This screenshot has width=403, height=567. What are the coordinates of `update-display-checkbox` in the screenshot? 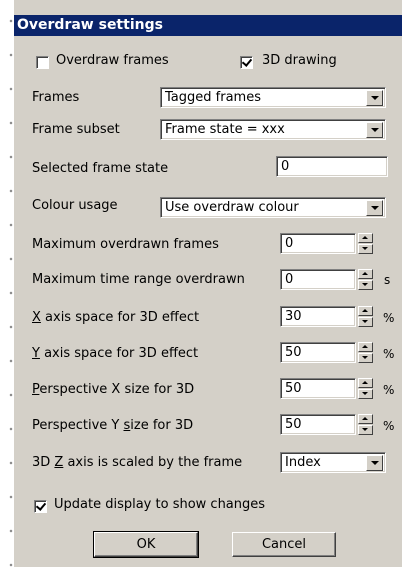 It's located at (40, 506).